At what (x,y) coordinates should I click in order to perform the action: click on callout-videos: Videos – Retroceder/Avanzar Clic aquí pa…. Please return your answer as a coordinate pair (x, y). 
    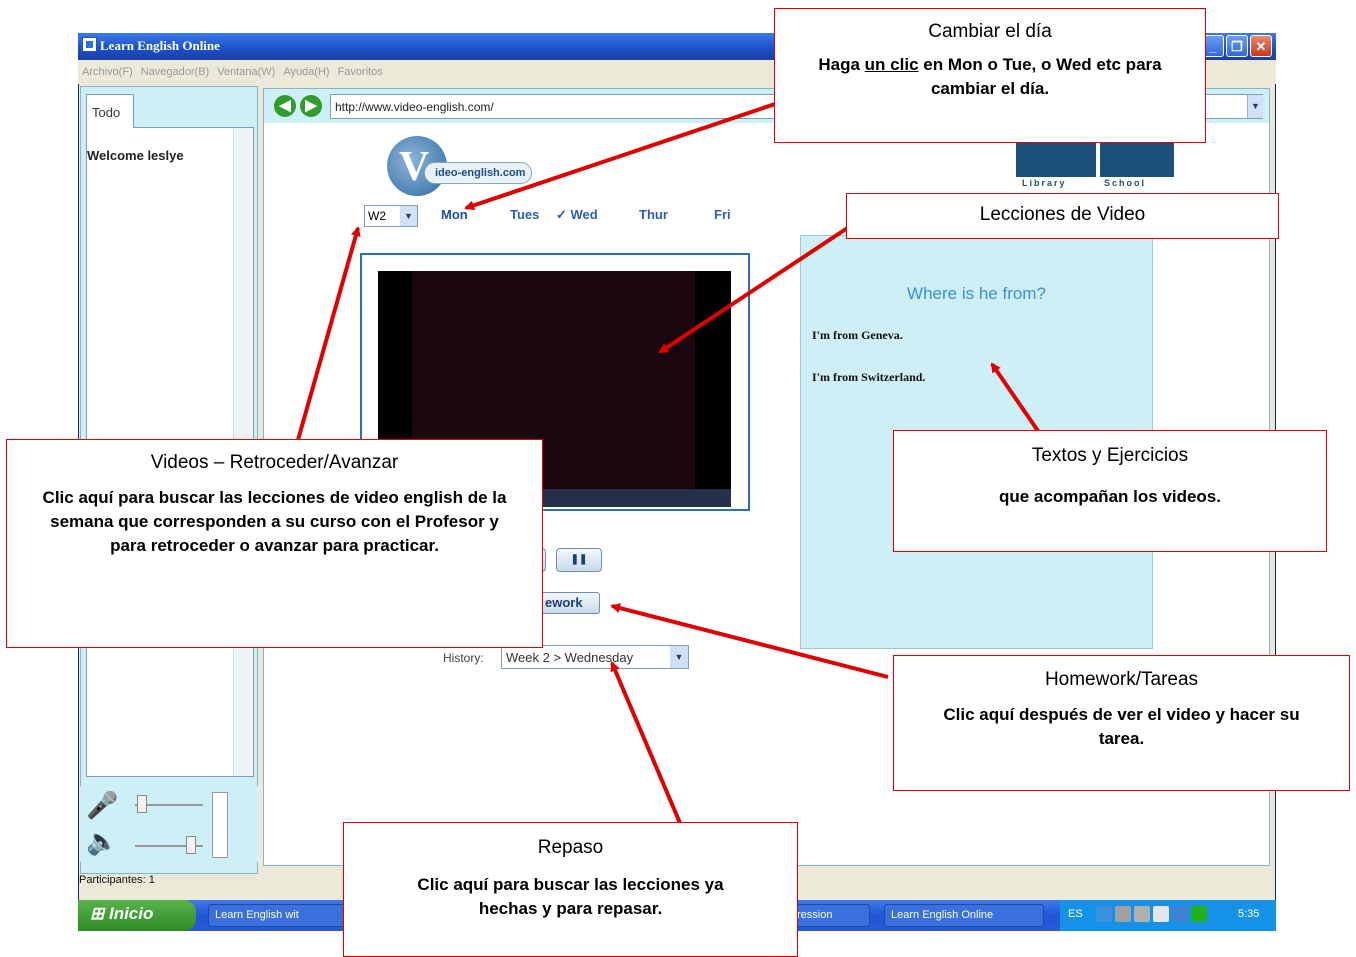
    Looking at the image, I should click on (274, 543).